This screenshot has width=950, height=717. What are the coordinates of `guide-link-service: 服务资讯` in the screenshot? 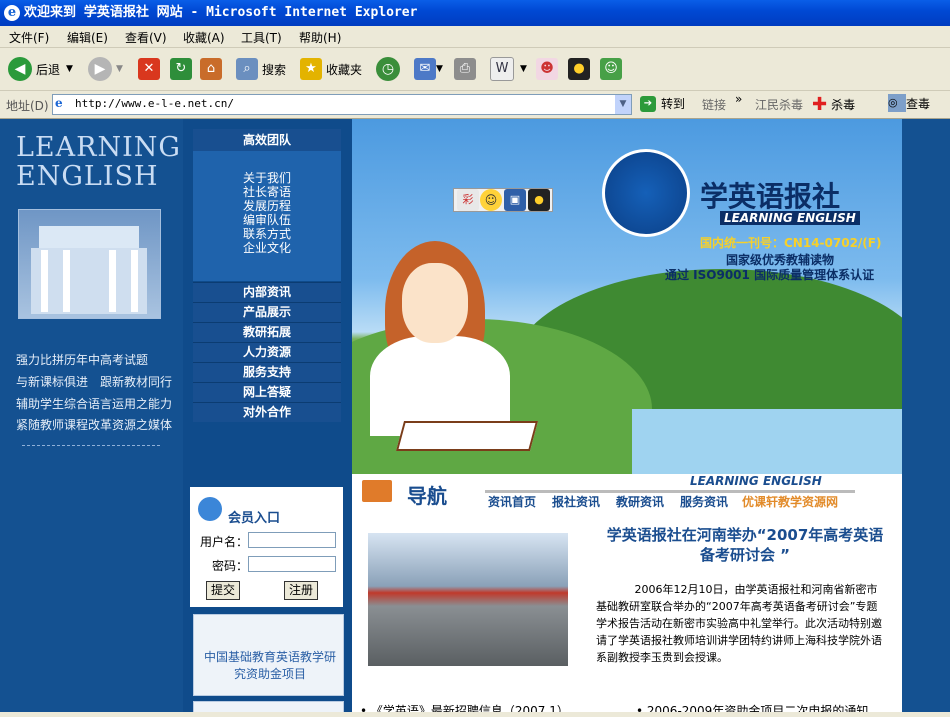 It's located at (704, 501).